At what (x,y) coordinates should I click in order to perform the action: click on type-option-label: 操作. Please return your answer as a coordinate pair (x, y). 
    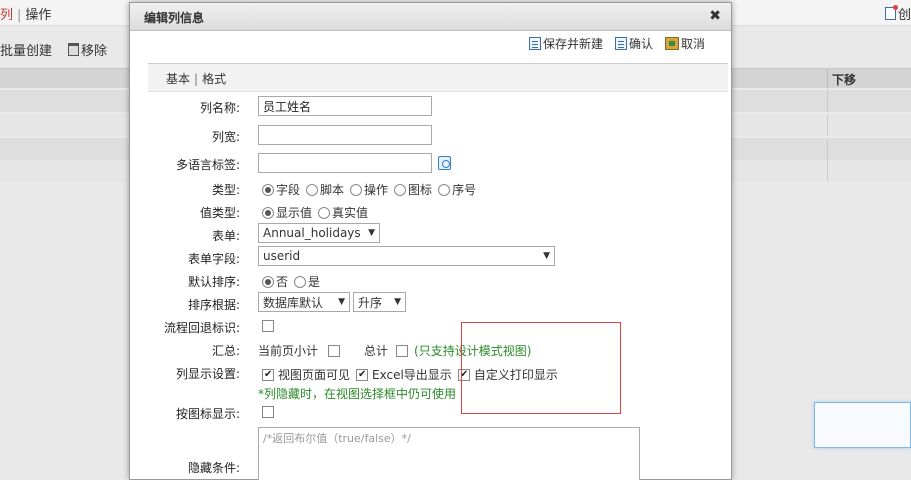
    Looking at the image, I should click on (376, 190).